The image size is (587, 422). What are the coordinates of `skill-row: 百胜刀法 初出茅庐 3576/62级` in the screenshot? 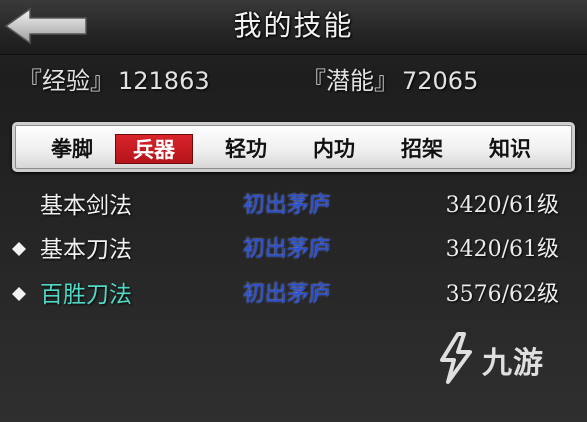 It's located at (293, 295).